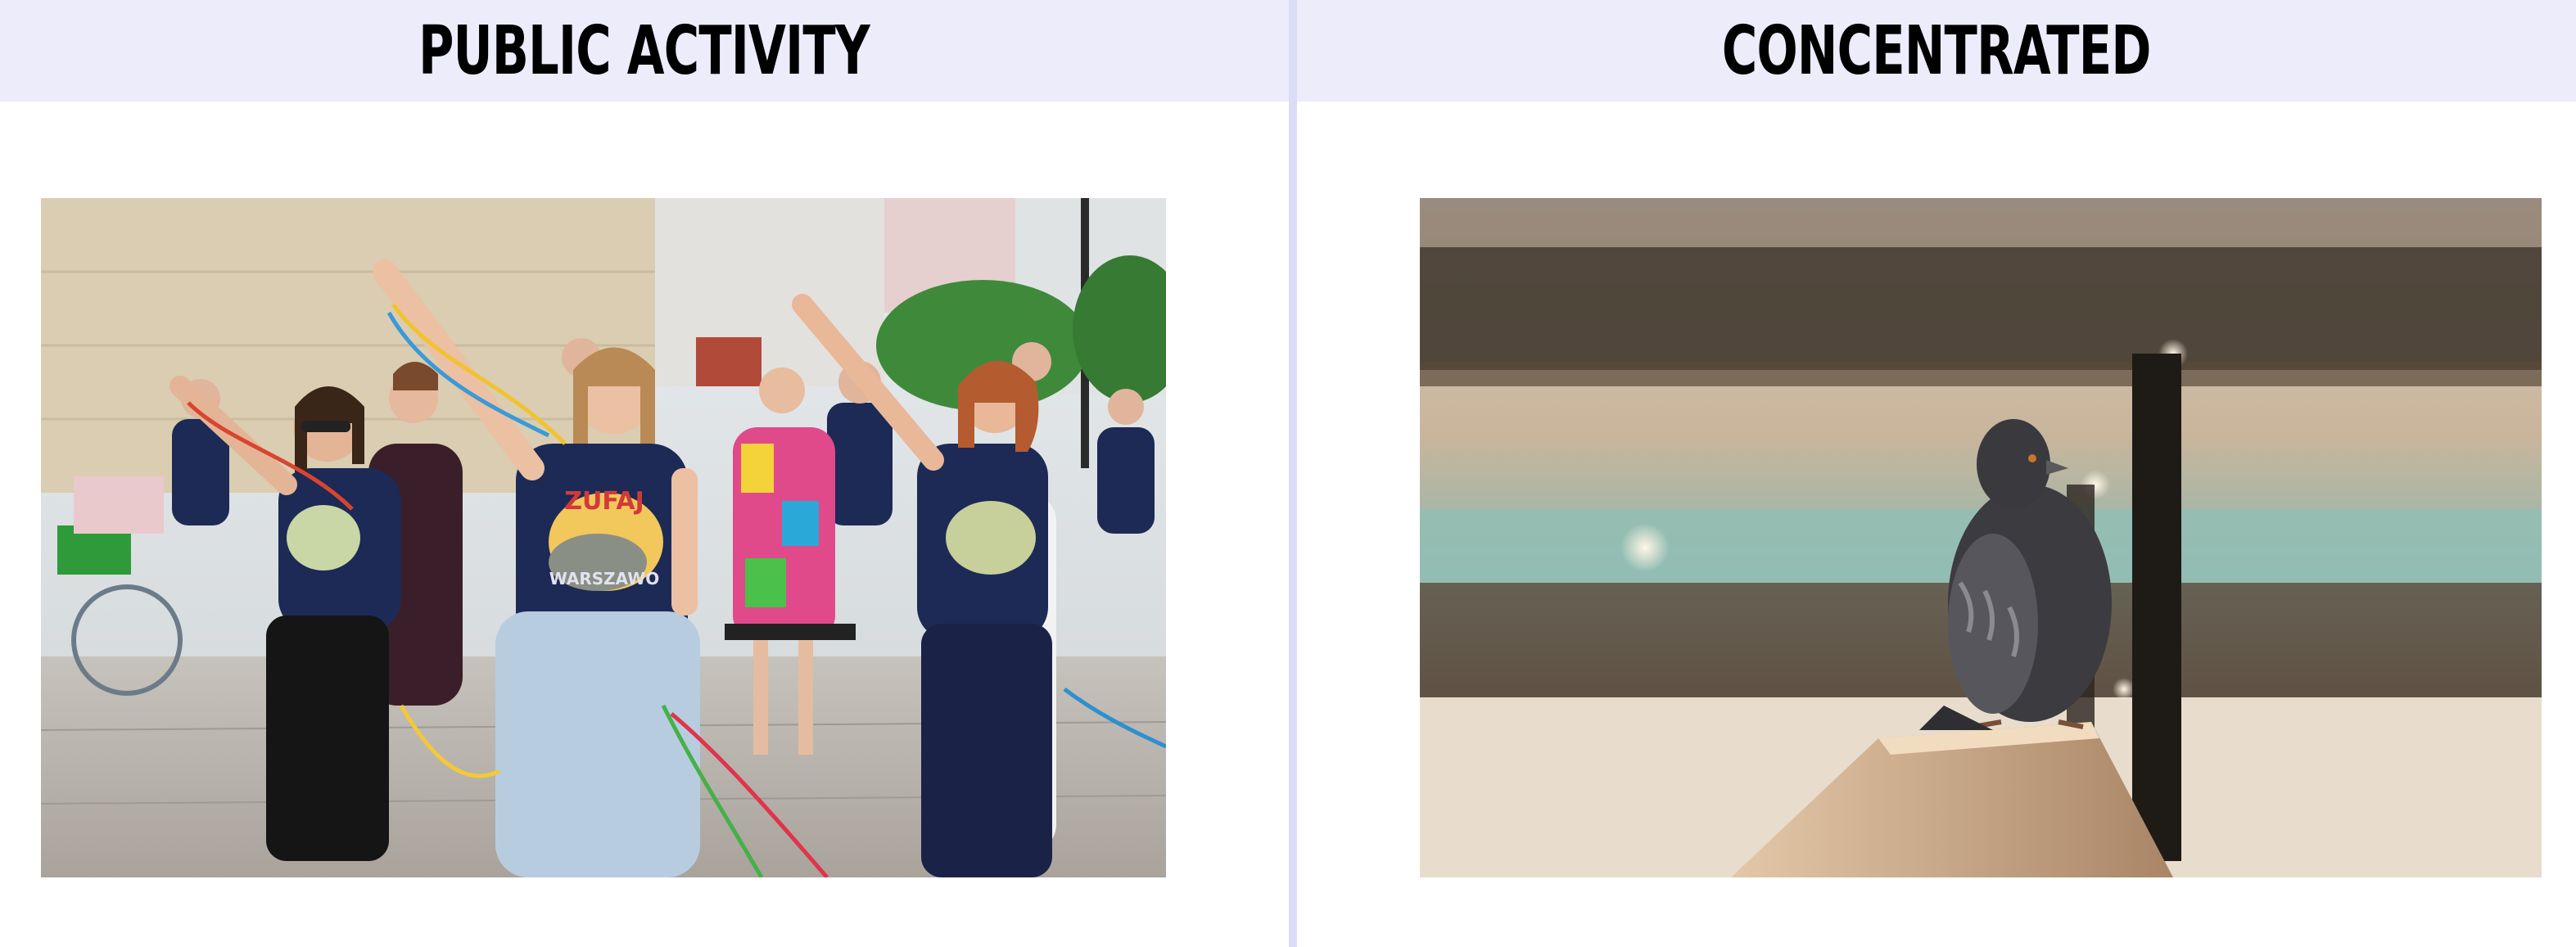 This screenshot has width=2576, height=947. What do you see at coordinates (604, 578) in the screenshot?
I see `shirt-text-warszawo: WARSZAWO` at bounding box center [604, 578].